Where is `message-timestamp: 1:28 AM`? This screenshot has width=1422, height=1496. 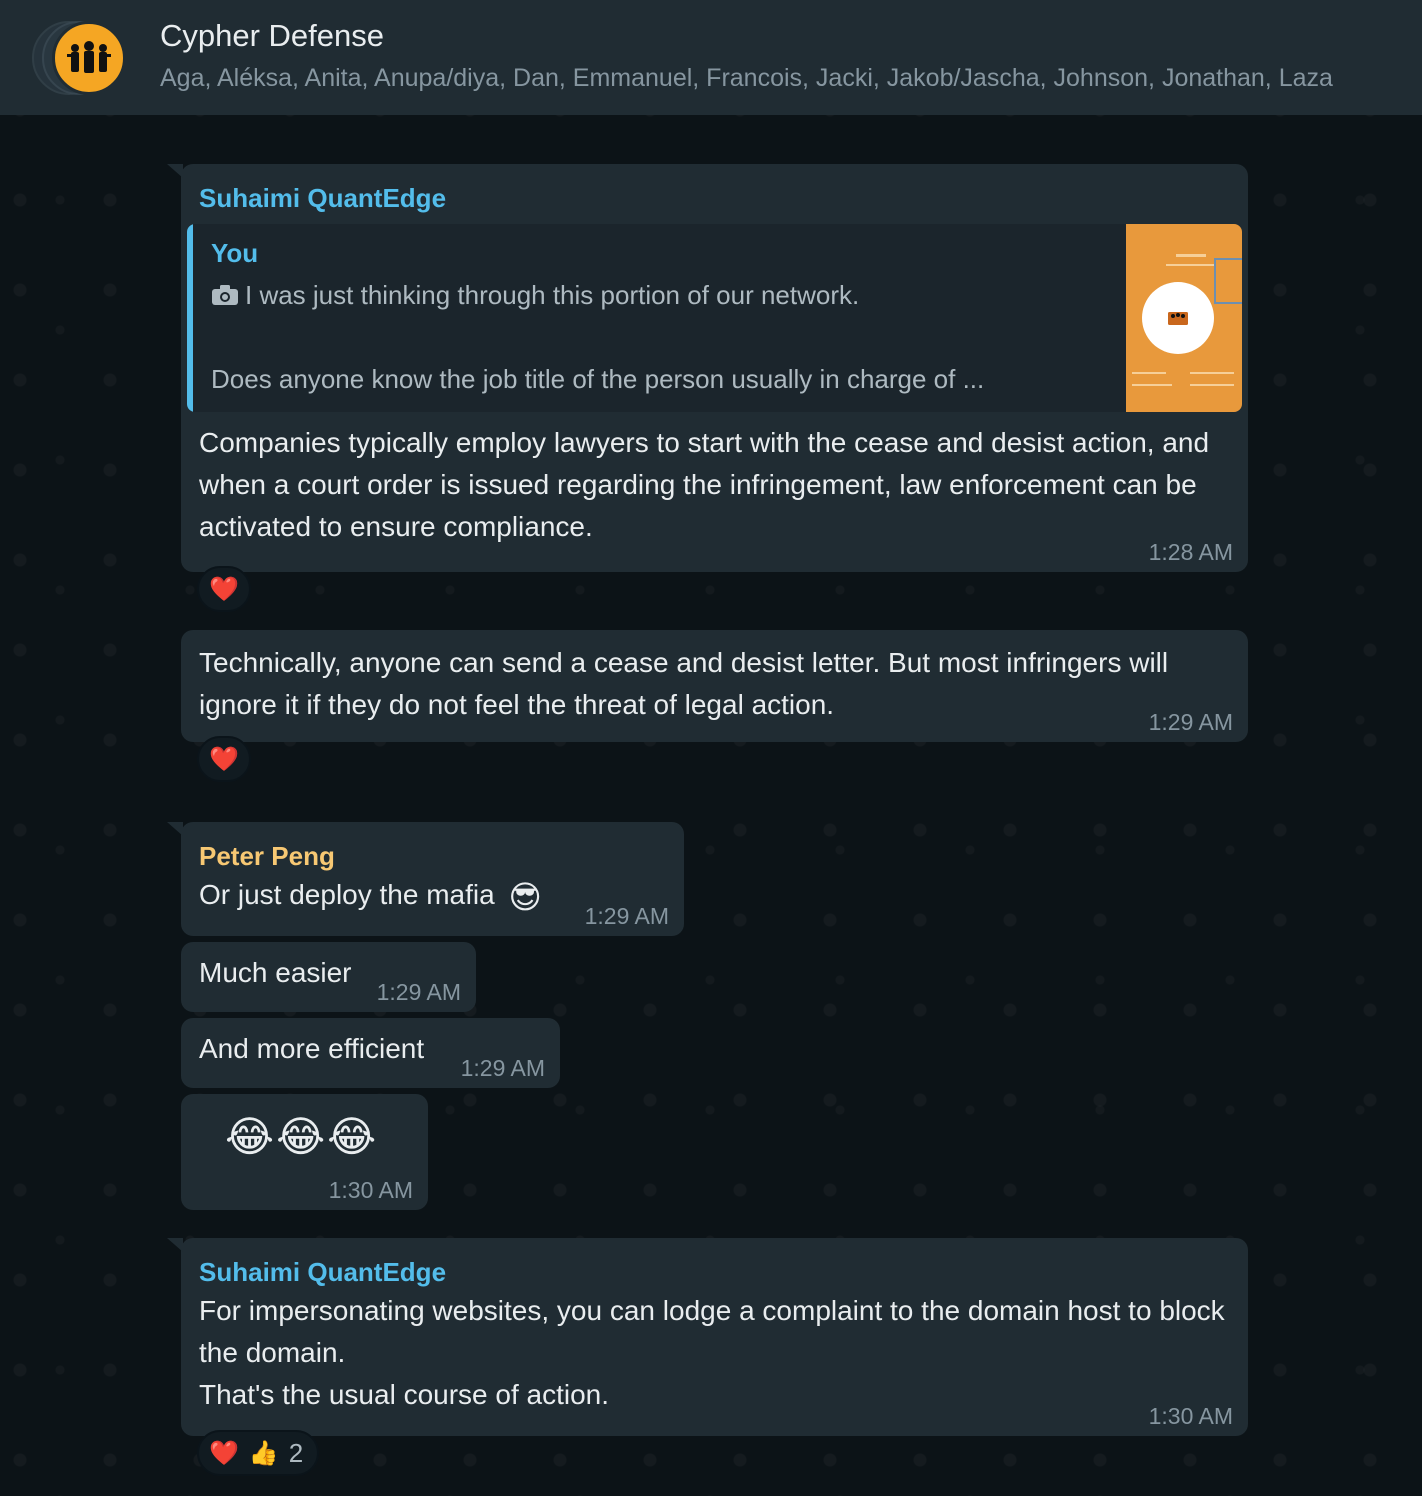 message-timestamp: 1:28 AM is located at coordinates (1190, 552).